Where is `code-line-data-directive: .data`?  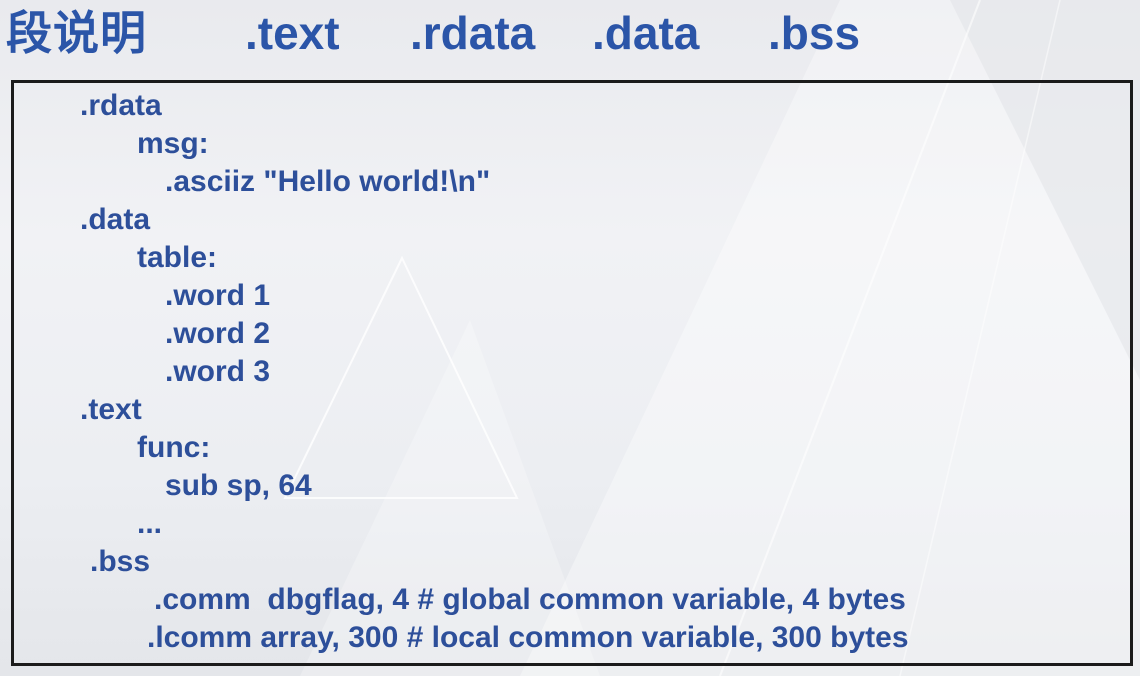
code-line-data-directive: .data is located at coordinates (115, 219).